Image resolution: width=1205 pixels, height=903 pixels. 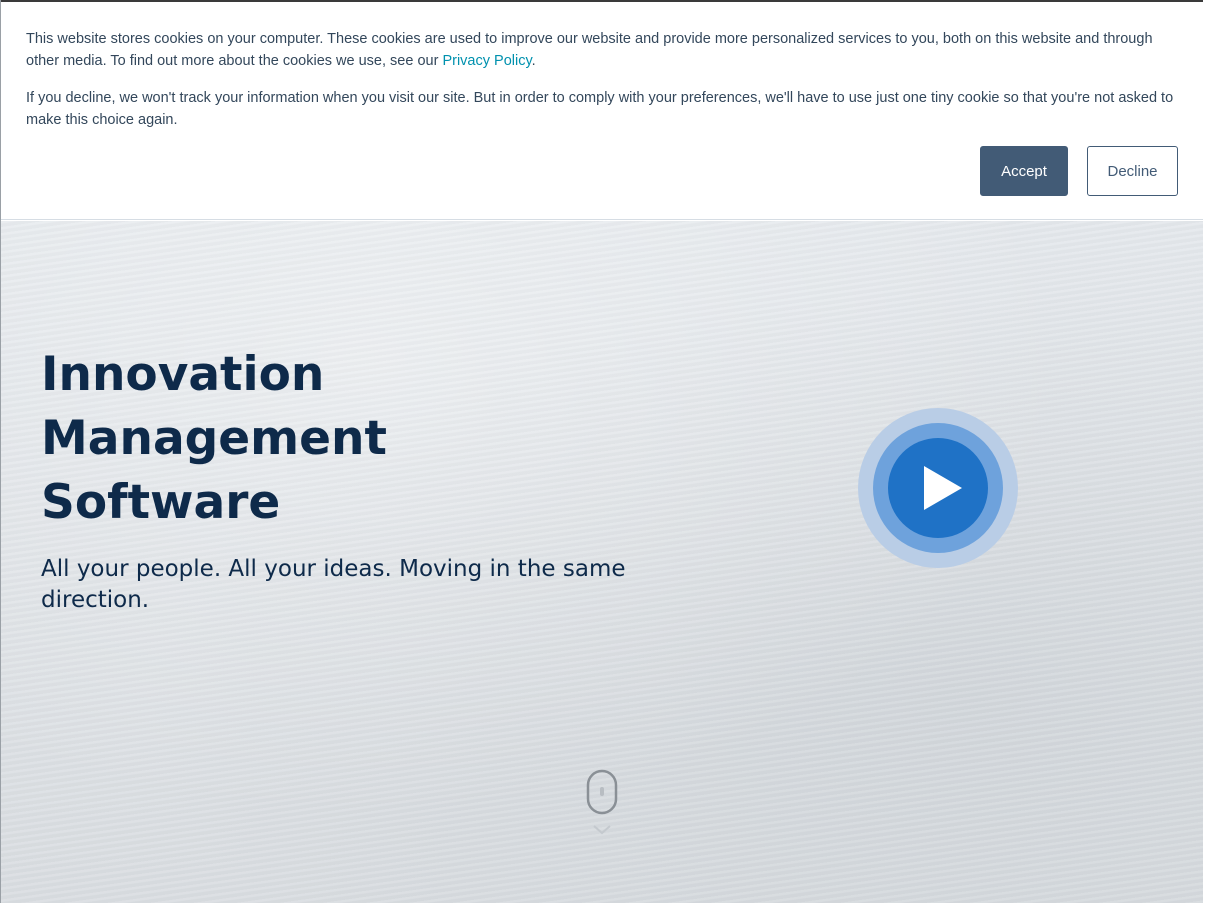 I want to click on window-left-edge, so click(x=0, y=451).